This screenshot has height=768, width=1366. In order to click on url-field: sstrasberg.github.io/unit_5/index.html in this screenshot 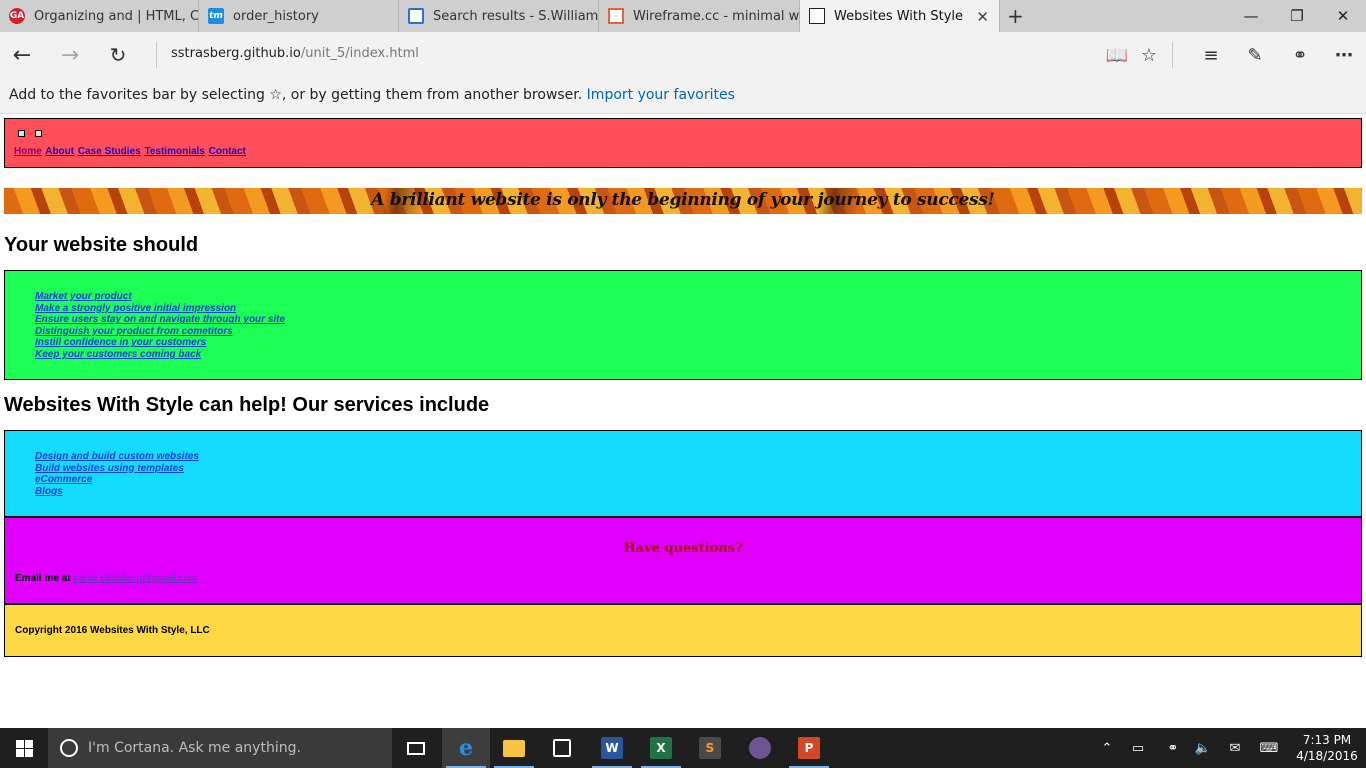, I will do `click(295, 53)`.